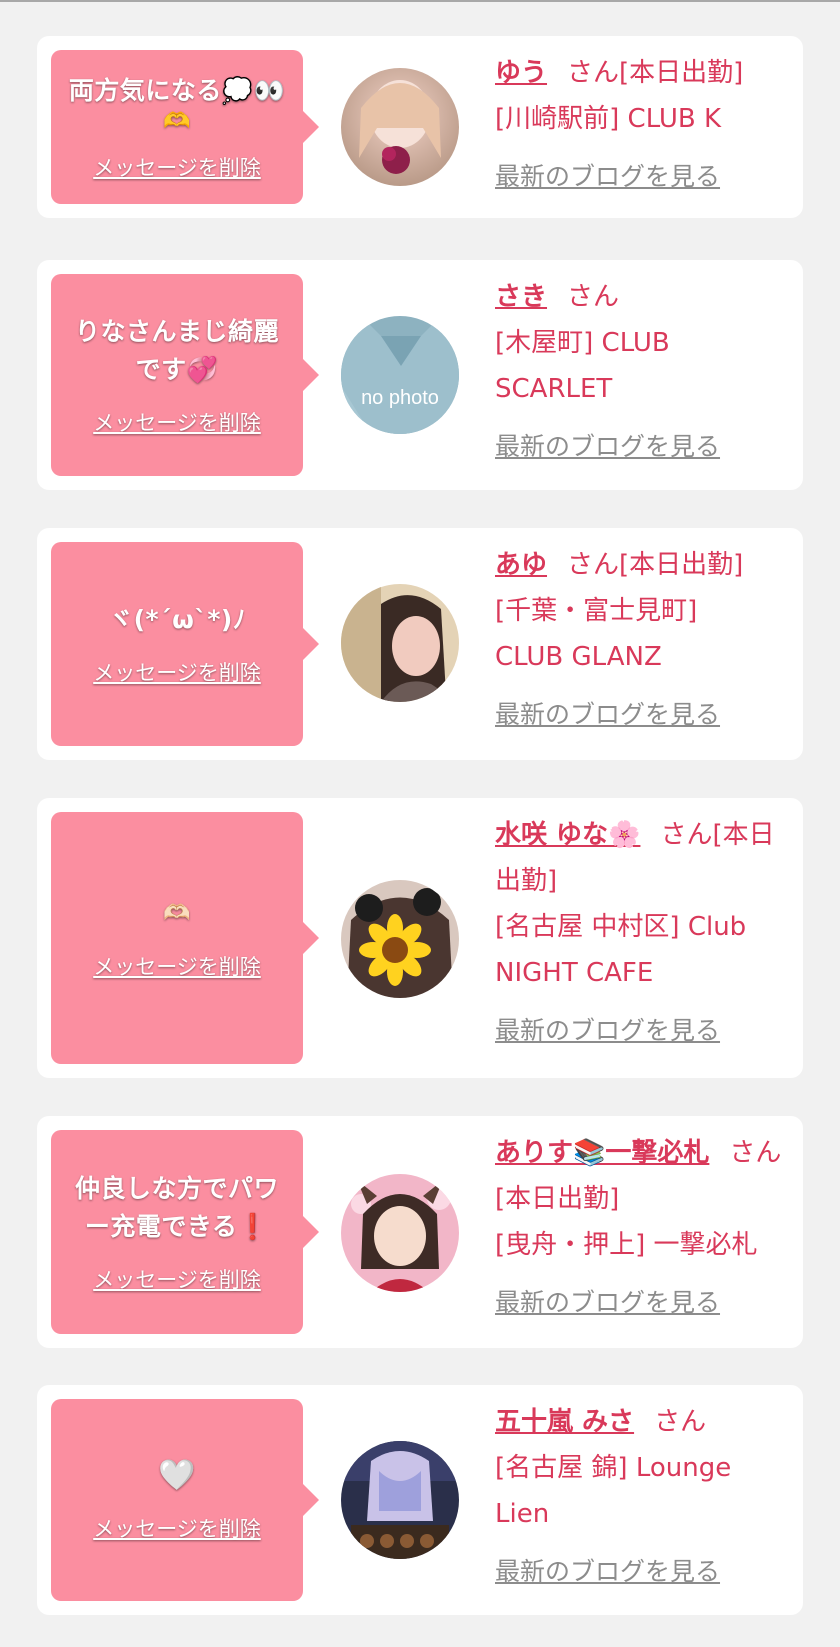 The width and height of the screenshot is (840, 1647). I want to click on host-info: 五十嵐 みさ さん [名古屋 錦] Lounge Lien 最新のブログを見る, so click(641, 1497).